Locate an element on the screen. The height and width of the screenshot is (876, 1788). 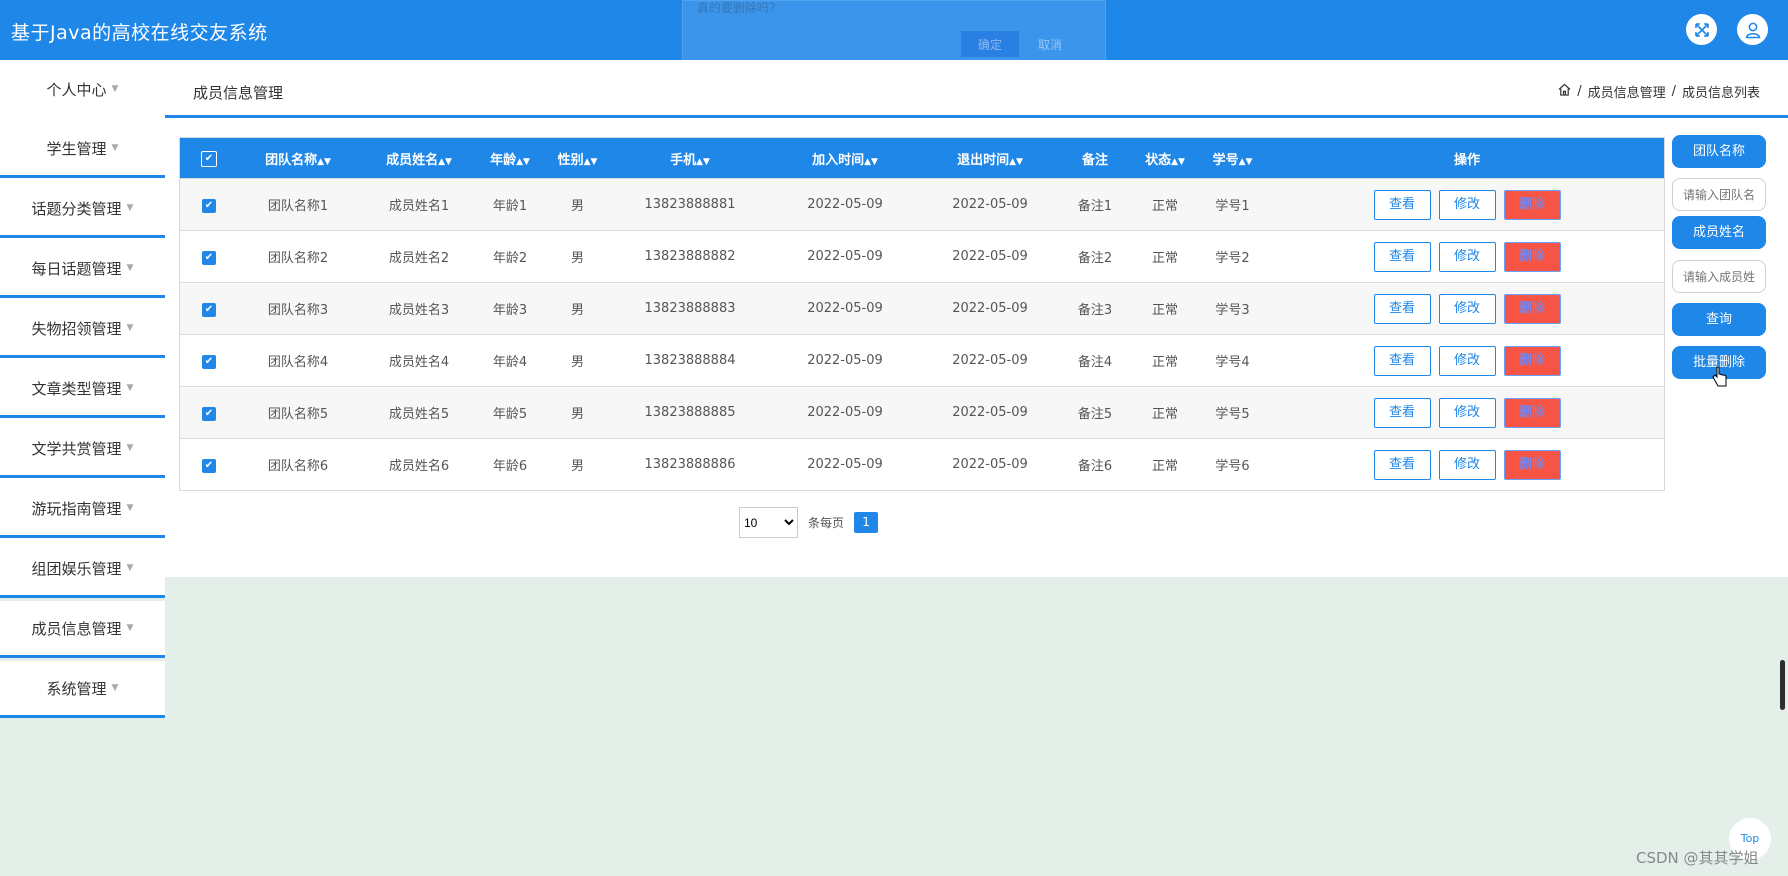
confirm-cancel-button: 取消 is located at coordinates (1050, 44).